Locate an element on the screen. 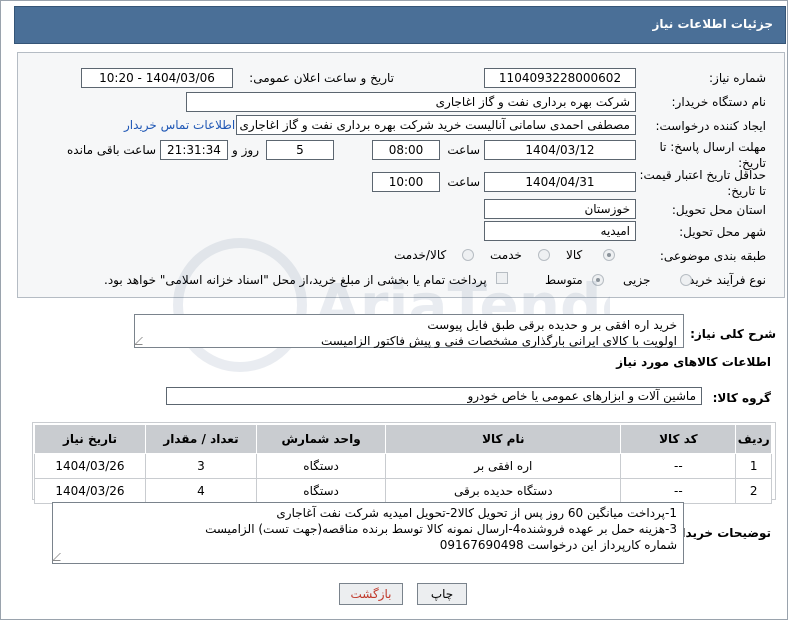 The height and width of the screenshot is (620, 788). buyer-org-label: نام دستگاه خریدار: is located at coordinates (719, 102).